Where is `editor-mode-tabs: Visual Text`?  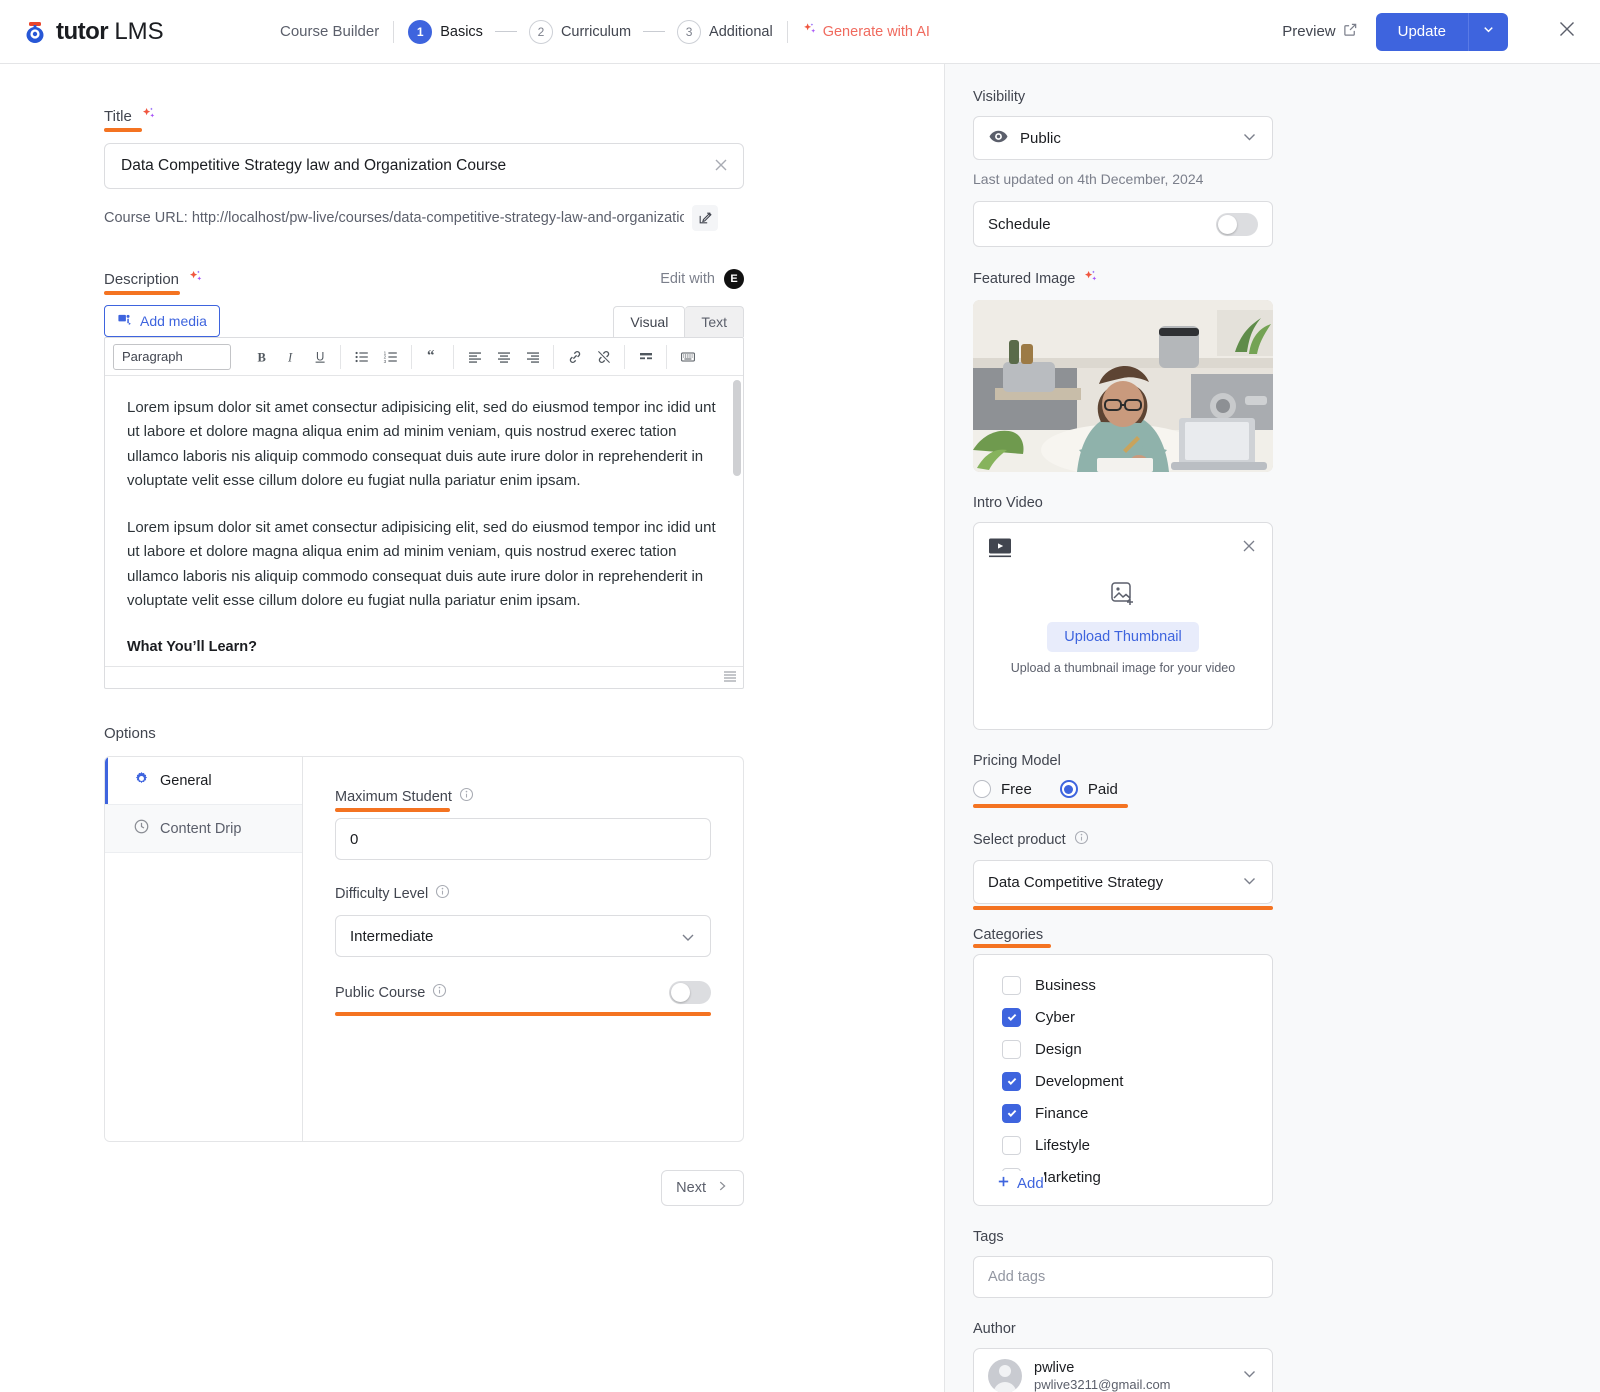 editor-mode-tabs: Visual Text is located at coordinates (678, 321).